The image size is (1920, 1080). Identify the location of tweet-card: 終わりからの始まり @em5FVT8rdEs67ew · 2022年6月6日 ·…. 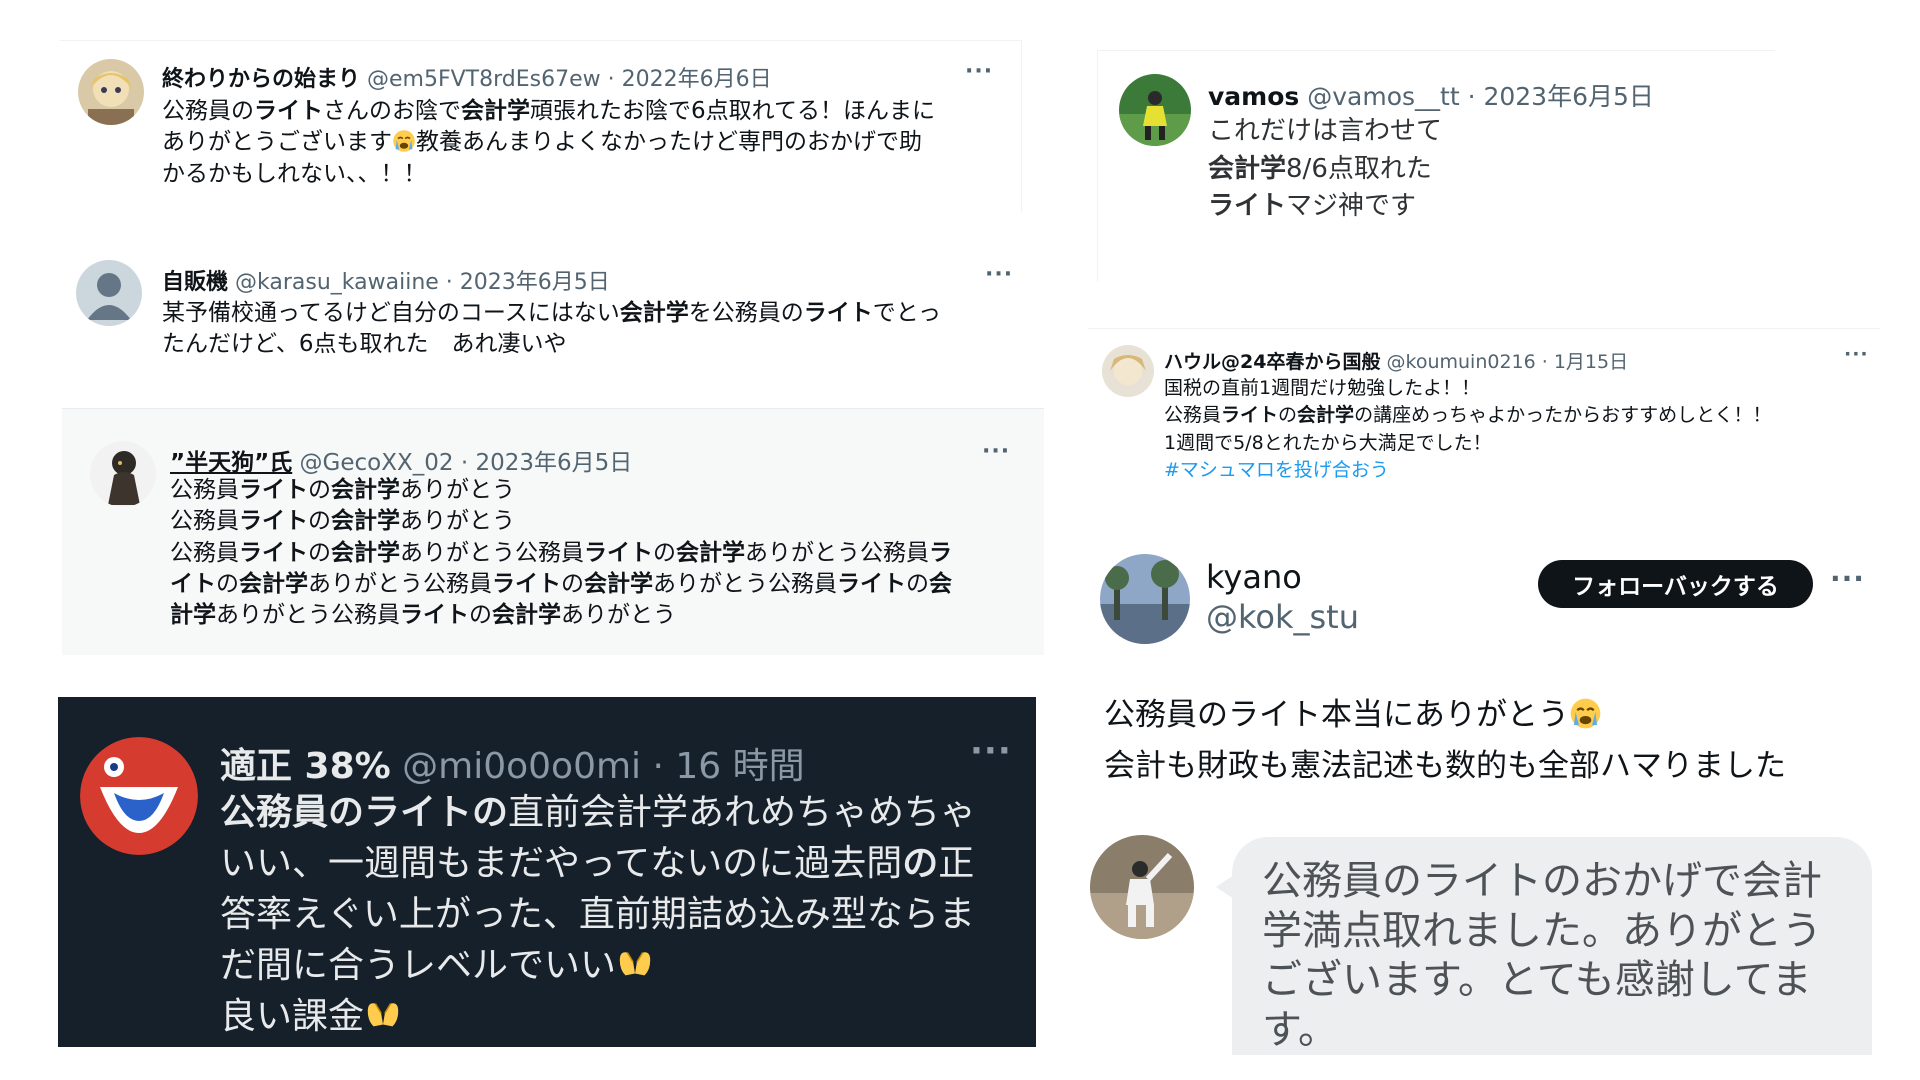
(541, 126).